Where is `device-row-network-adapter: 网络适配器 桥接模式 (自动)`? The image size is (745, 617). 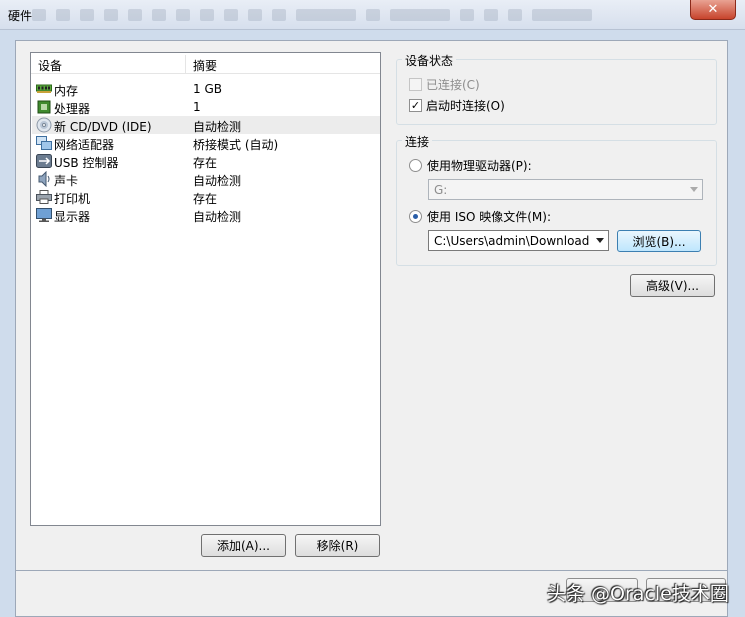 device-row-network-adapter: 网络适配器 桥接模式 (自动) is located at coordinates (206, 143).